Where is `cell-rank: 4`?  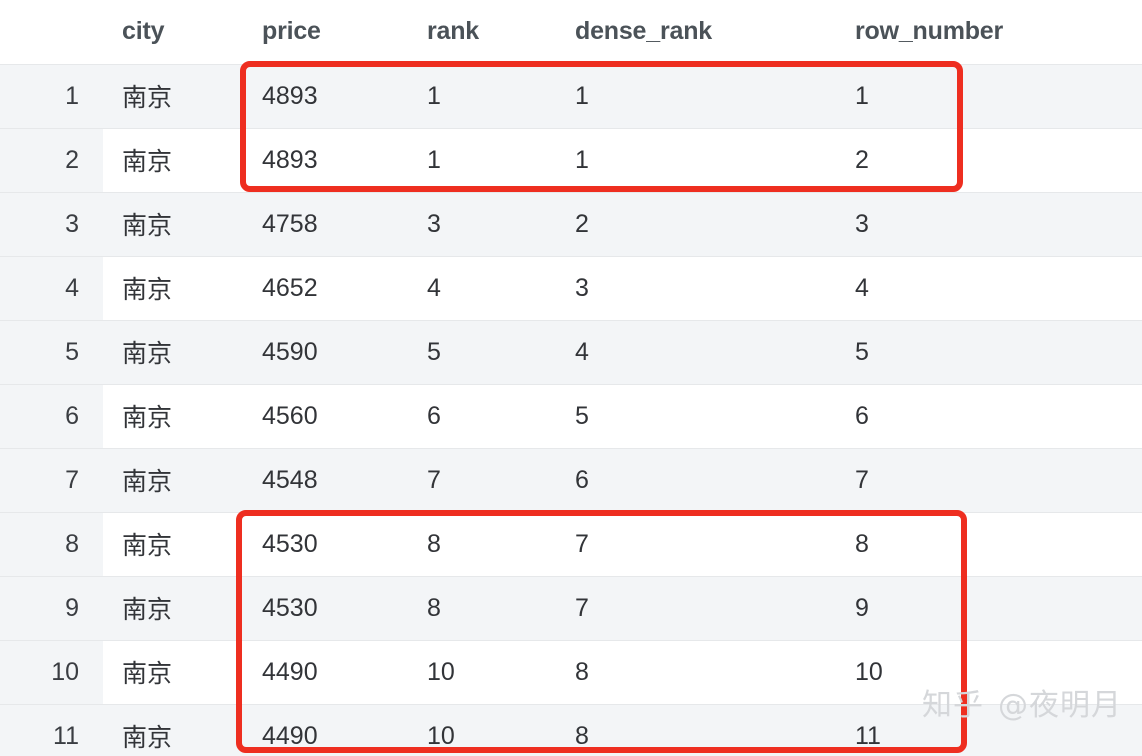
cell-rank: 4 is located at coordinates (482, 287).